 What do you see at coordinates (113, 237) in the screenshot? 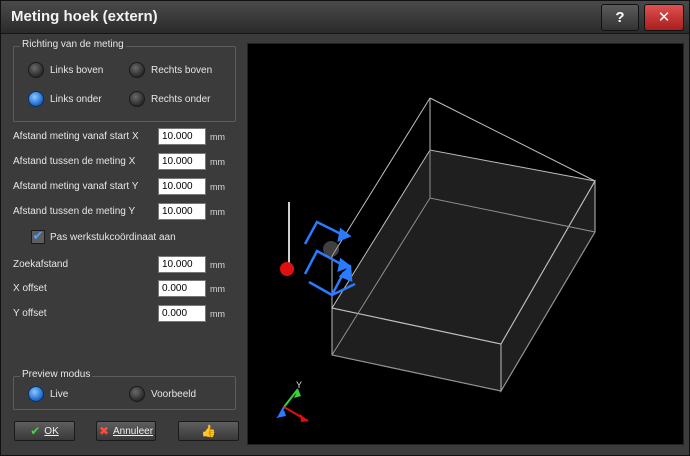
I see `adjust-workpiece-label: Pas werkstukcoördinaat aan` at bounding box center [113, 237].